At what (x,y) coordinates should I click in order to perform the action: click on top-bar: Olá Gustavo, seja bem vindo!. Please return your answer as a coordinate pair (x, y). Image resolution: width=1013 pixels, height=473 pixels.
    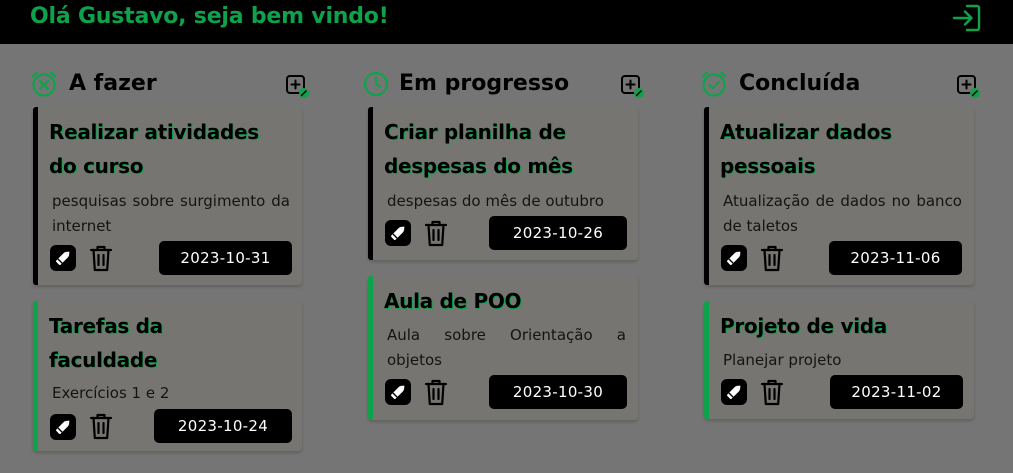
    Looking at the image, I should click on (506, 22).